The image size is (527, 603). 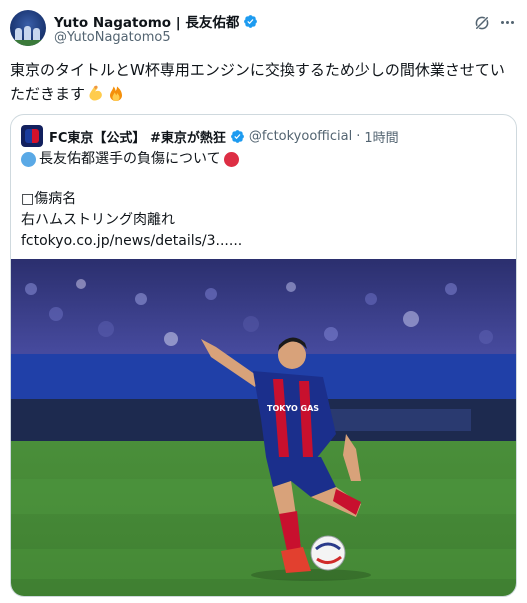 I want to click on fire-emoji-icon, so click(x=116, y=93).